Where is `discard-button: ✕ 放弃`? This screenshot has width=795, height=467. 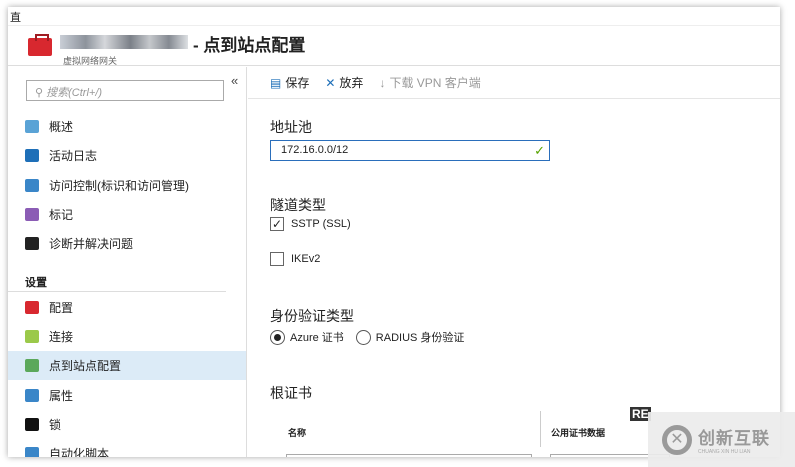 discard-button: ✕ 放弃 is located at coordinates (344, 82).